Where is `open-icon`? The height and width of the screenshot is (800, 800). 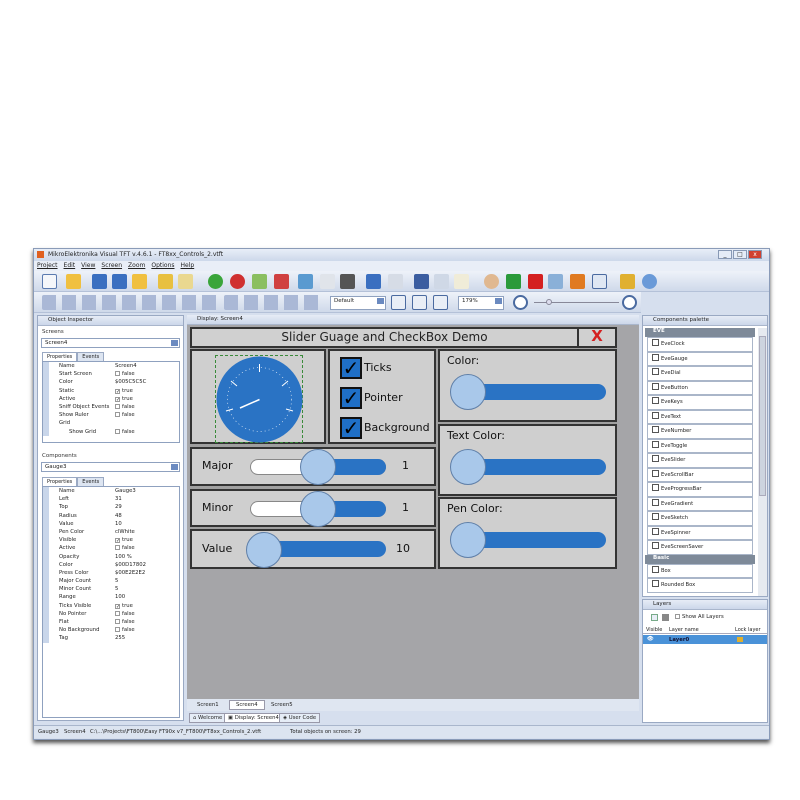
open-icon is located at coordinates (73, 281).